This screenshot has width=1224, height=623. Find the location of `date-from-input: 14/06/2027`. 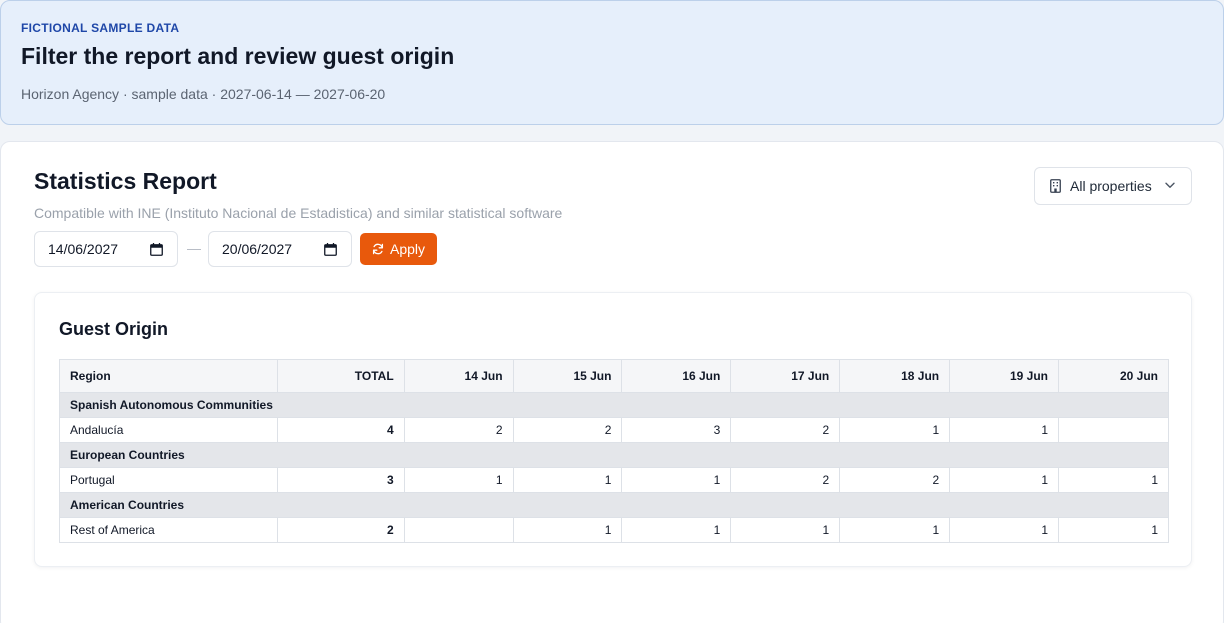

date-from-input: 14/06/2027 is located at coordinates (106, 249).